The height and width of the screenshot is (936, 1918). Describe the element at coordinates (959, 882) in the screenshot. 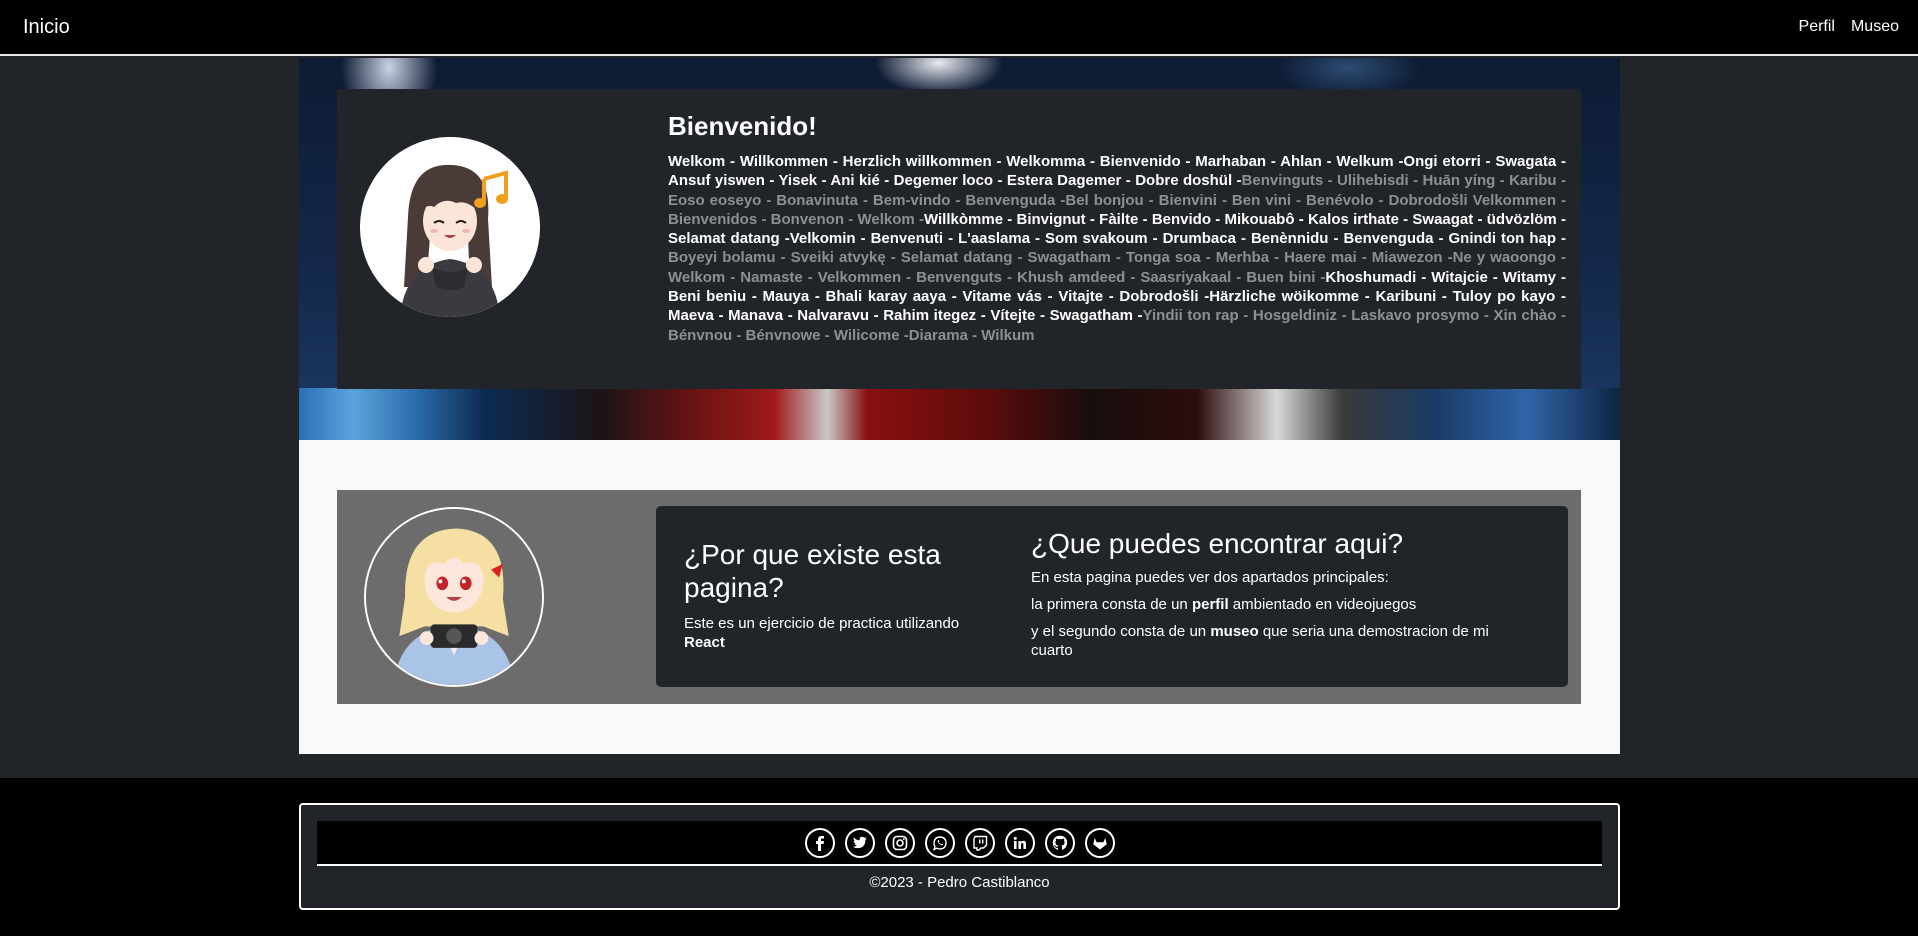

I see `copyright-text: ©2023 - Pedro Castiblanco` at that location.